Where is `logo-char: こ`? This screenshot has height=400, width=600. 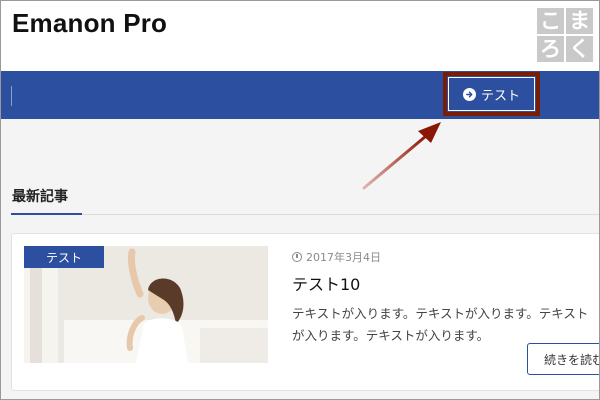 logo-char: こ is located at coordinates (550, 21).